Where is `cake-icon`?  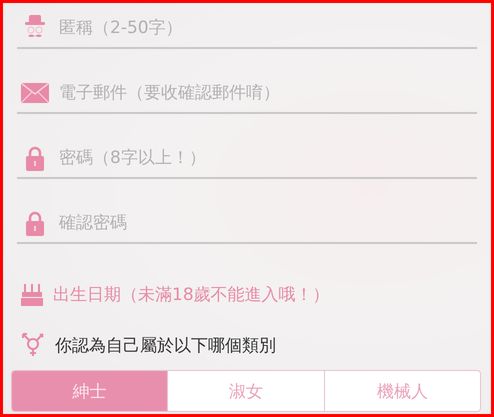
cake-icon is located at coordinates (32, 294).